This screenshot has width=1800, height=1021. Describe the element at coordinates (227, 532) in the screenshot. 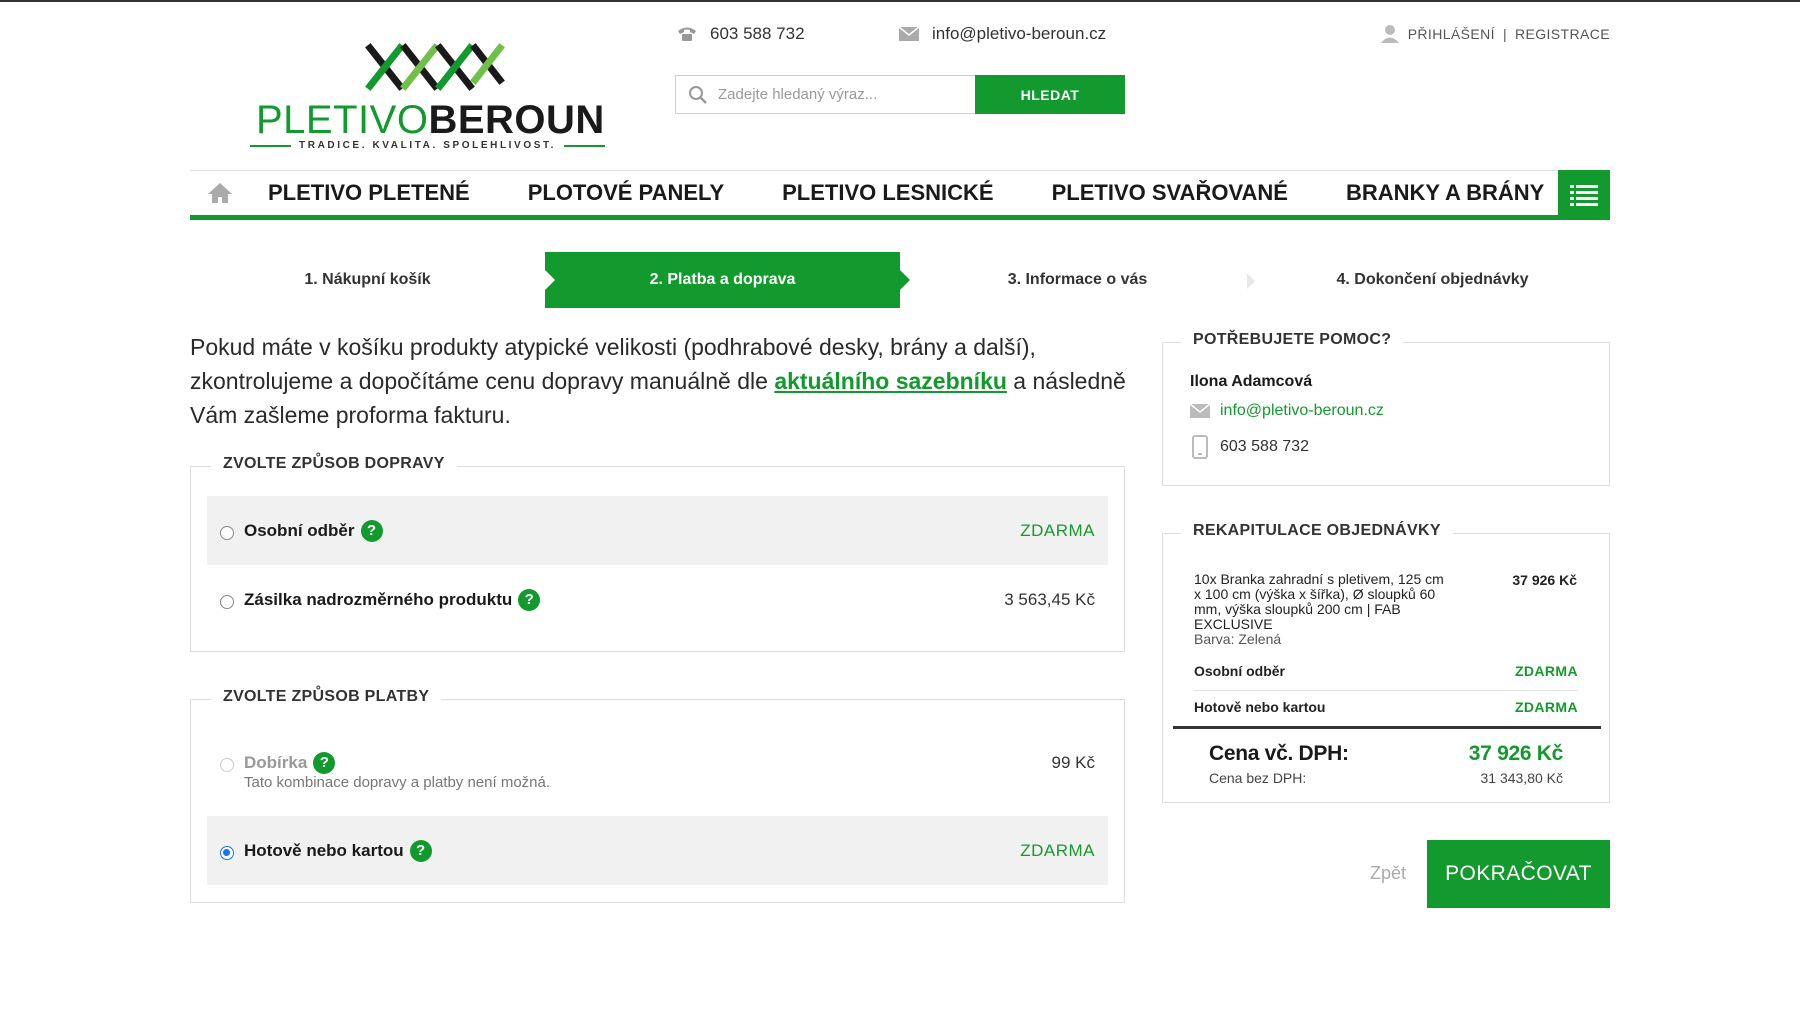

I see `radio-personal-pickup` at that location.